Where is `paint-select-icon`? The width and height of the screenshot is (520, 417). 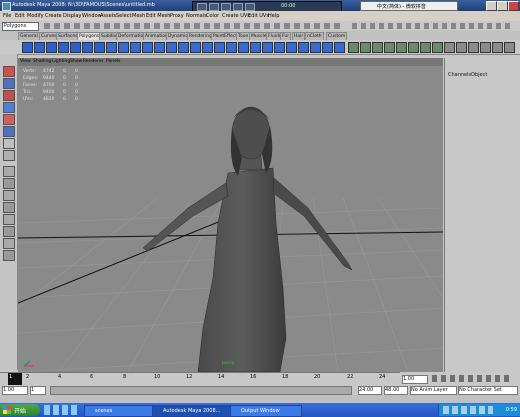
paint-select-icon is located at coordinates (9, 95).